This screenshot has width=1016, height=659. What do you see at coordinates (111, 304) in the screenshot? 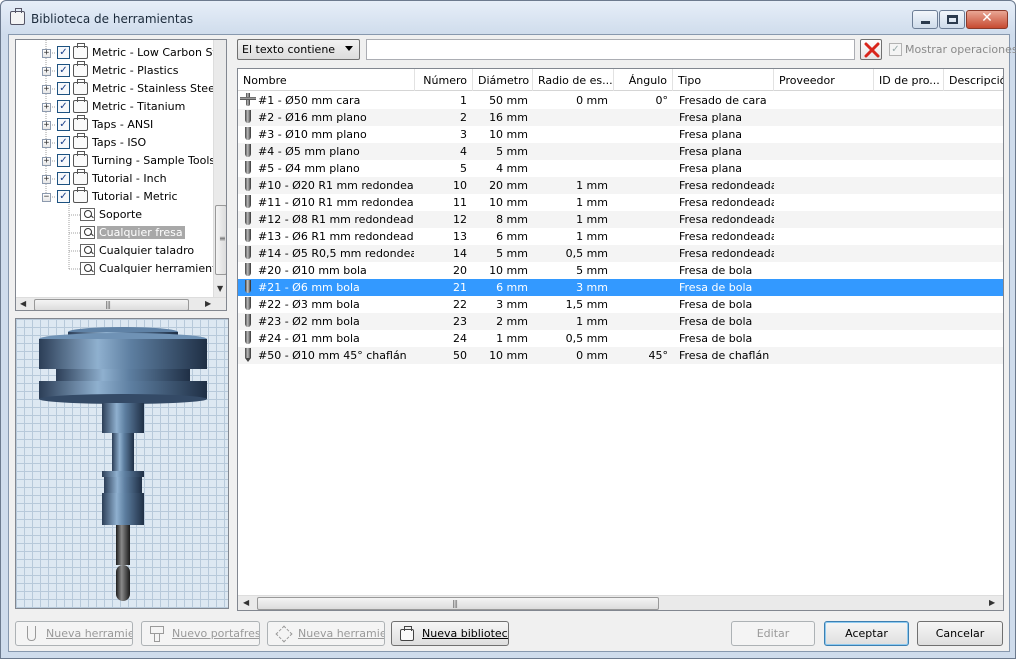
I see `tree-horizontal-scroll-thumb: |||` at bounding box center [111, 304].